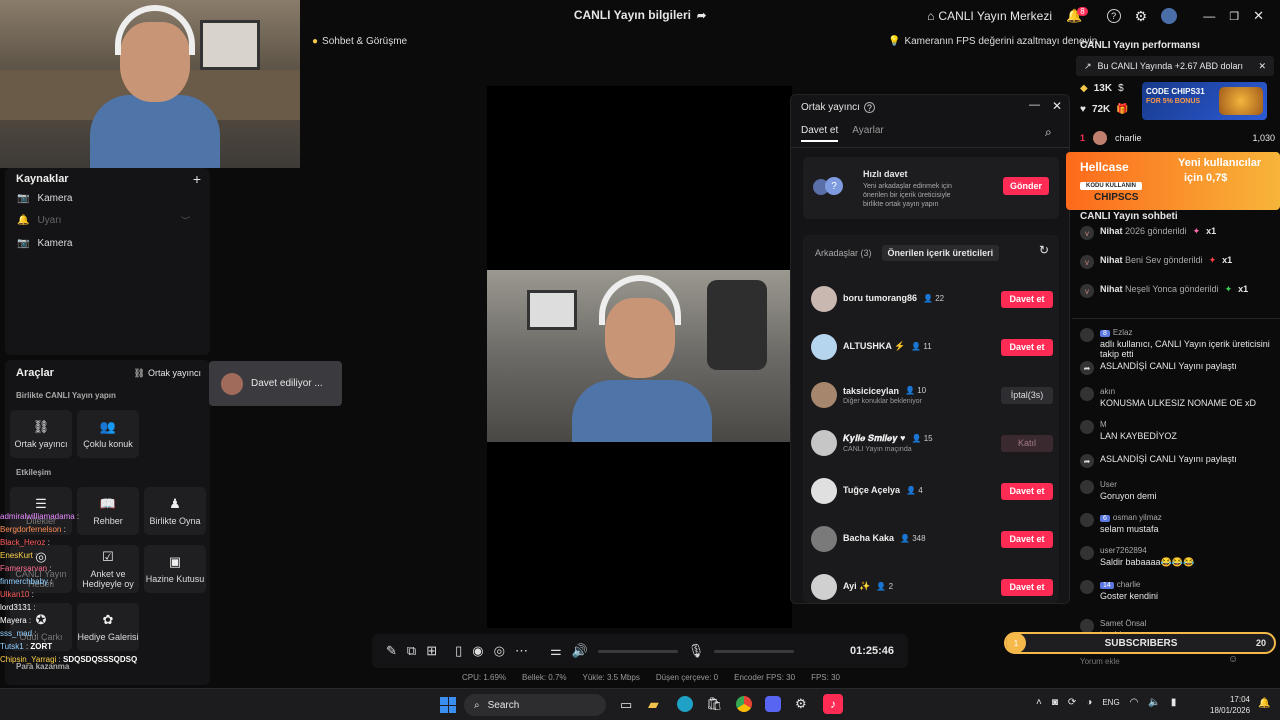 The width and height of the screenshot is (1280, 720). Describe the element at coordinates (1110, 702) in the screenshot. I see `language-indicator: ENG` at that location.